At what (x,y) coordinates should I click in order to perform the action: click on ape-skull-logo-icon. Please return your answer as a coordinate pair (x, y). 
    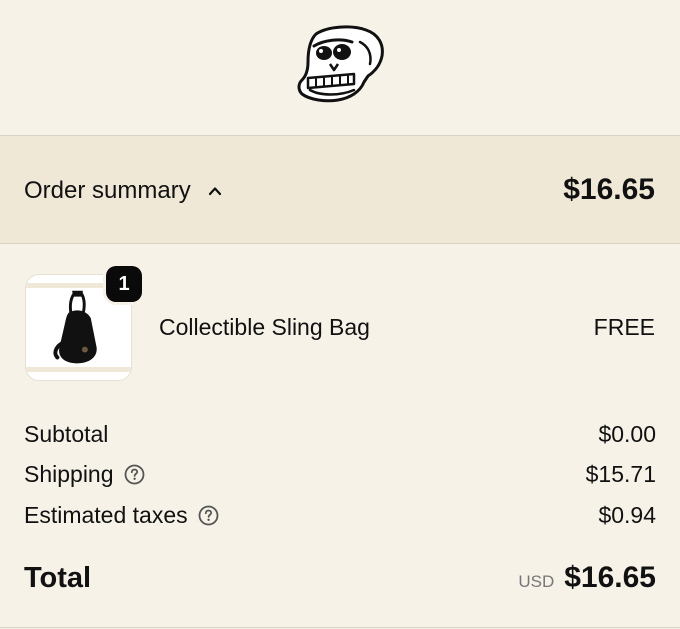
    Looking at the image, I should click on (340, 63).